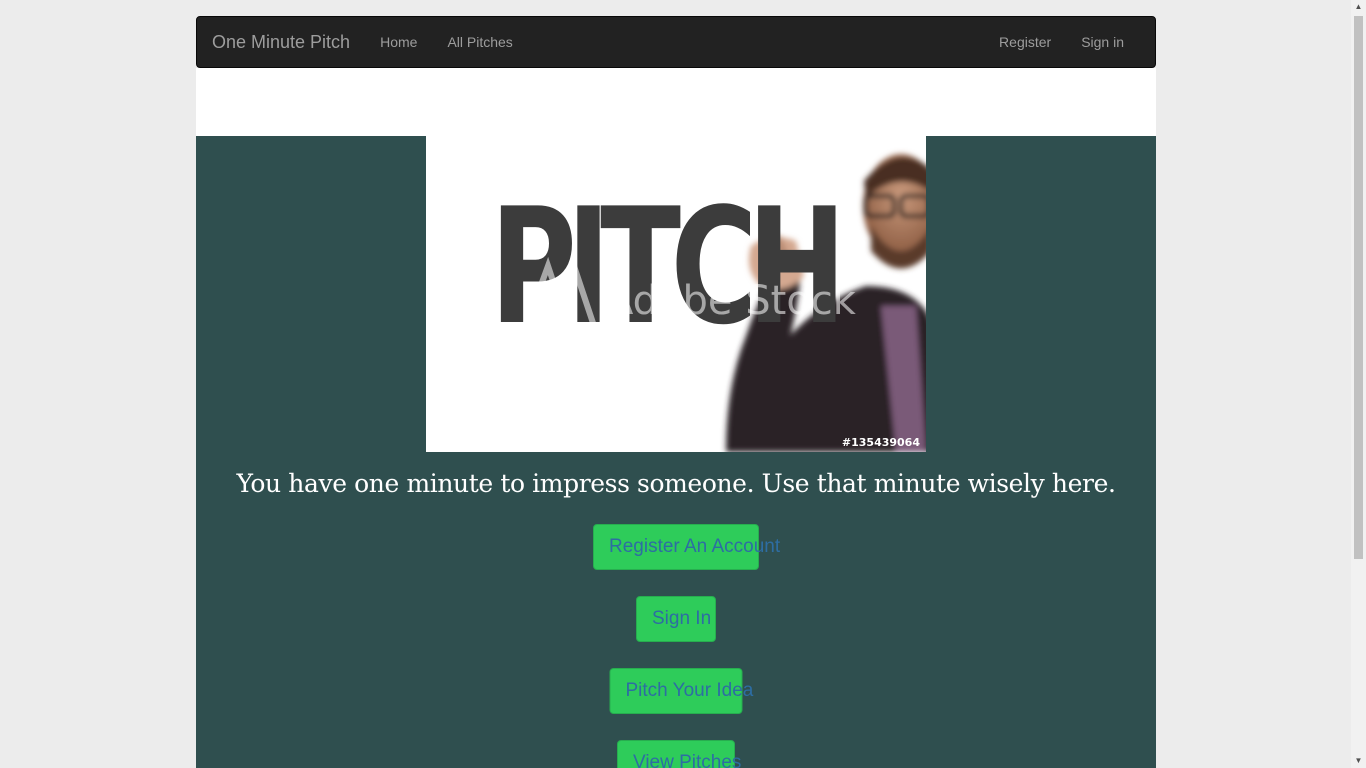  Describe the element at coordinates (676, 619) in the screenshot. I see `signin-button: Sign In` at that location.